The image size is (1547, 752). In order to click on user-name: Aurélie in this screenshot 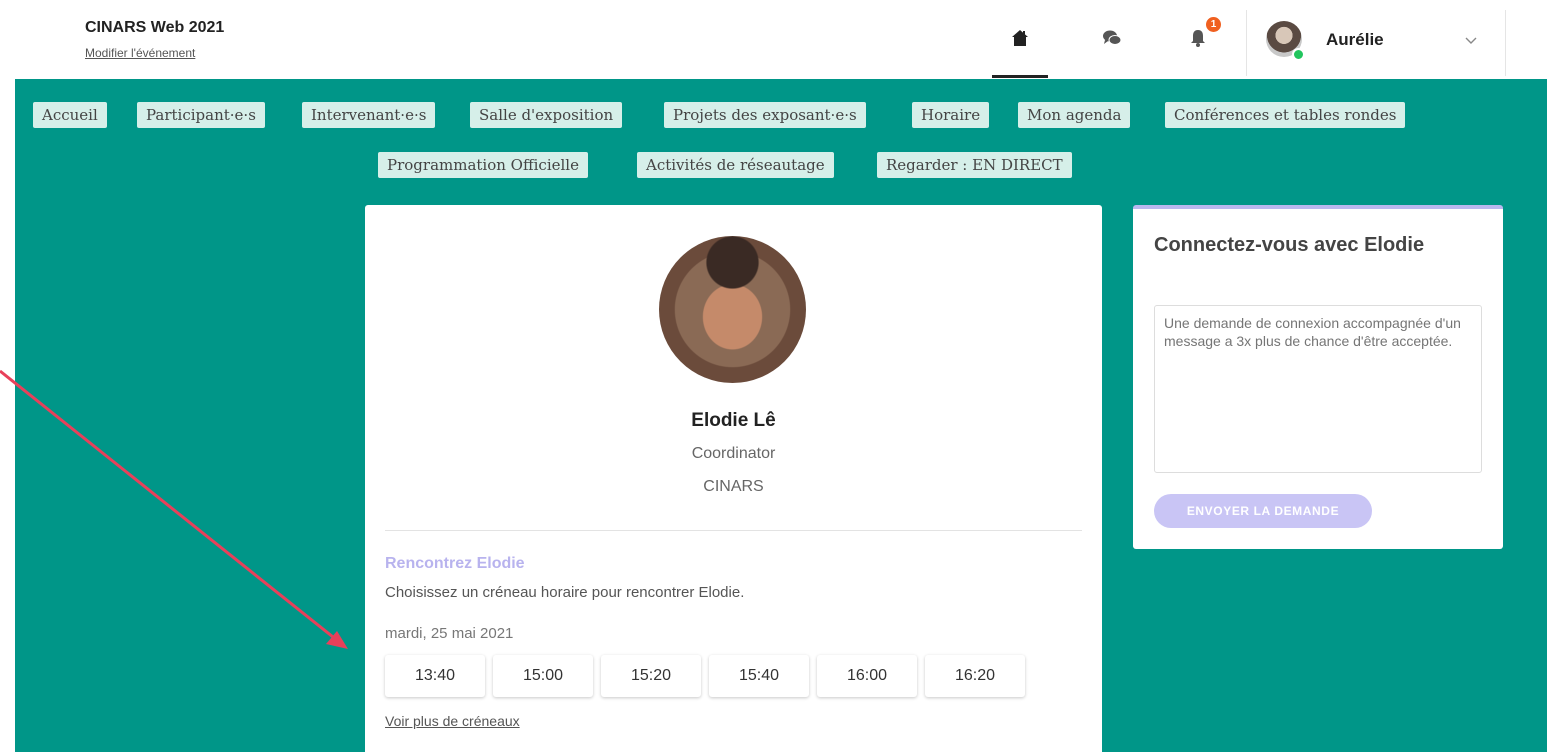, I will do `click(1355, 40)`.